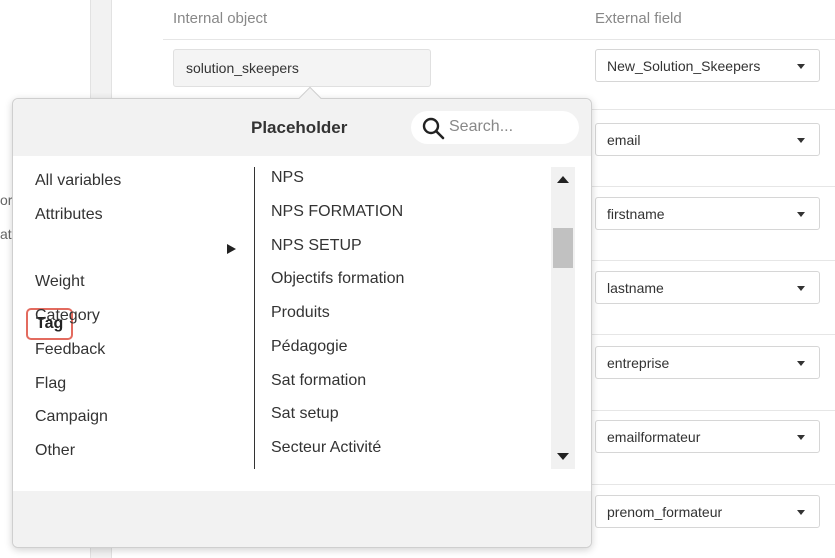  What do you see at coordinates (563, 248) in the screenshot?
I see `scrollbar-thumb` at bounding box center [563, 248].